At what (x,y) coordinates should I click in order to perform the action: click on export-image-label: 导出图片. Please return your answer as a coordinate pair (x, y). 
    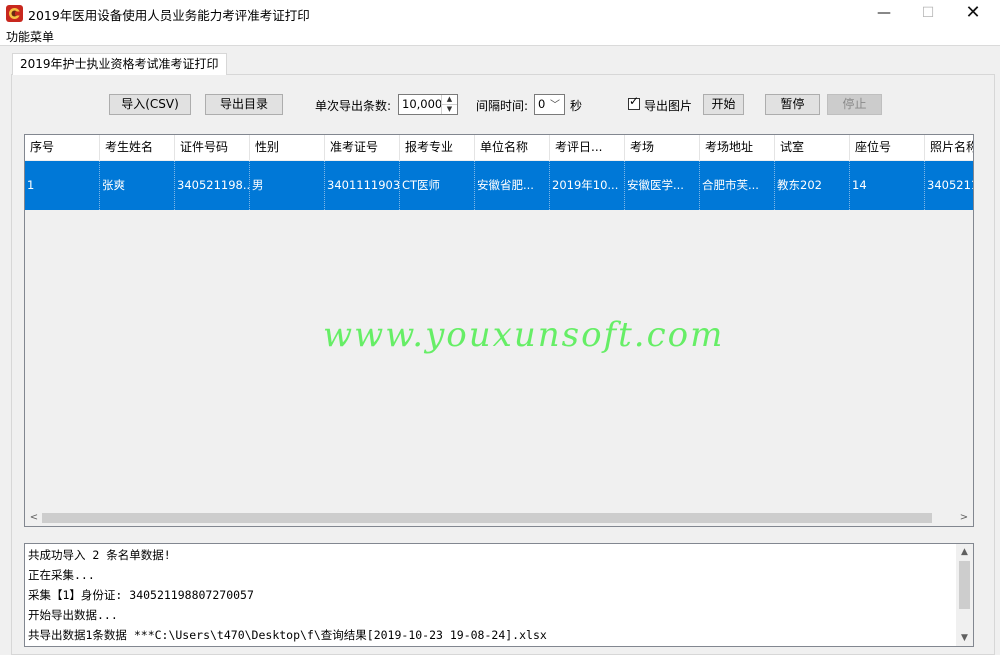
    Looking at the image, I should click on (668, 105).